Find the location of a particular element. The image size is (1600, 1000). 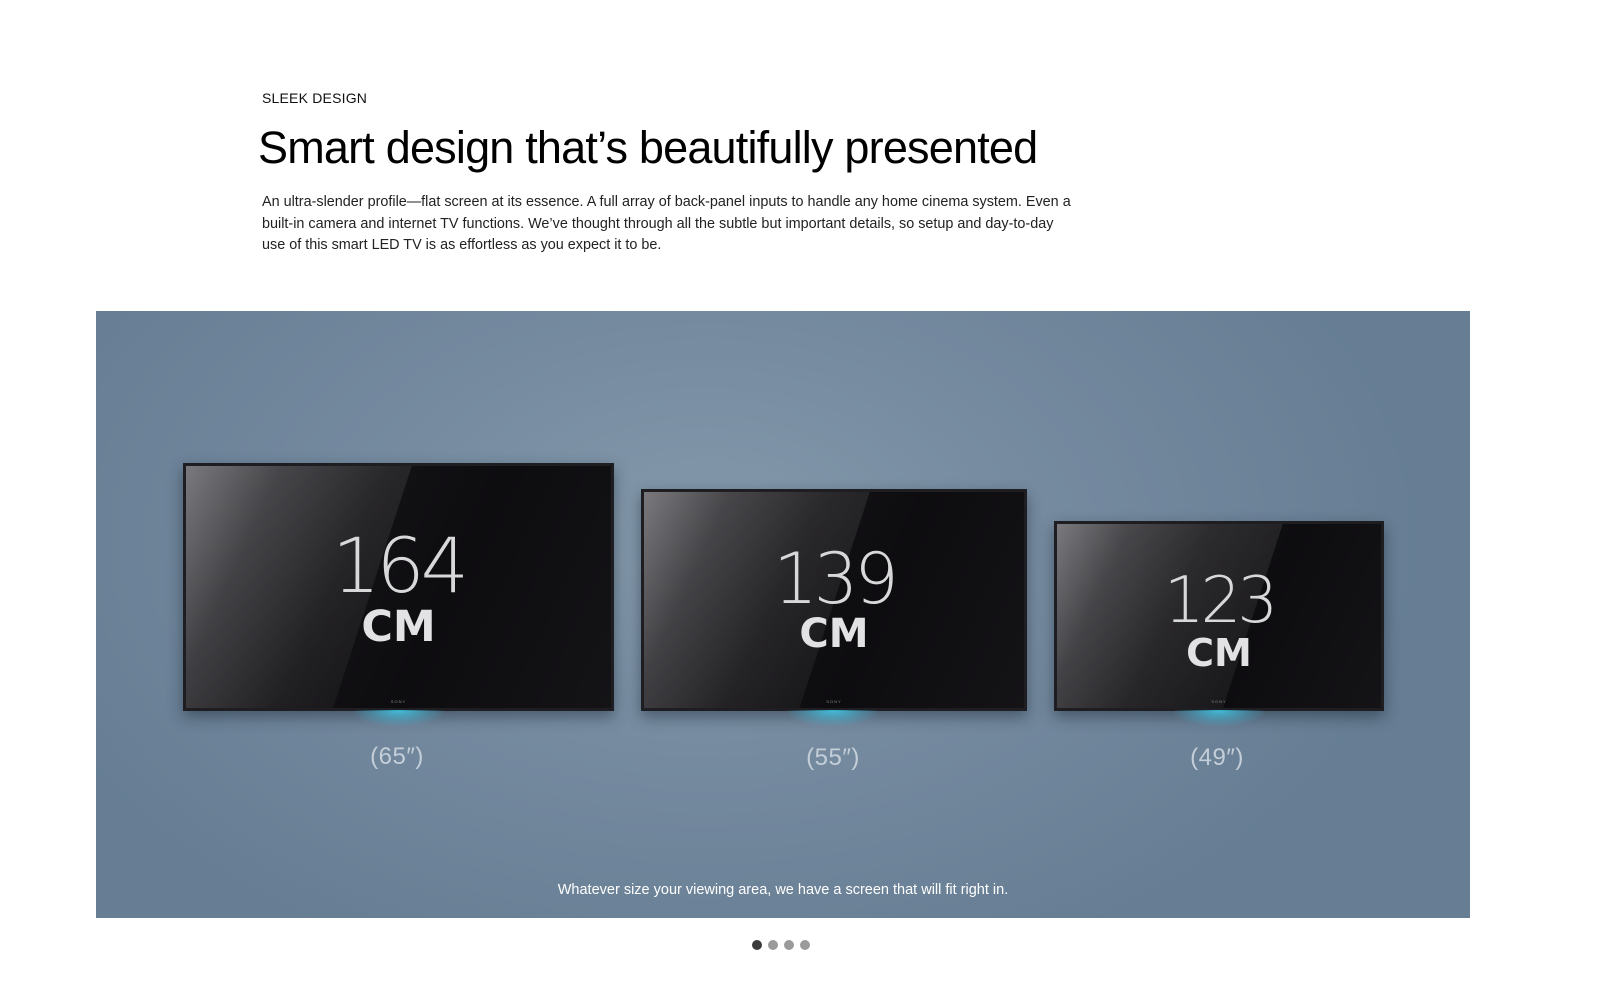

section-eyebrow: SLEEK DESIGN is located at coordinates (315, 98).